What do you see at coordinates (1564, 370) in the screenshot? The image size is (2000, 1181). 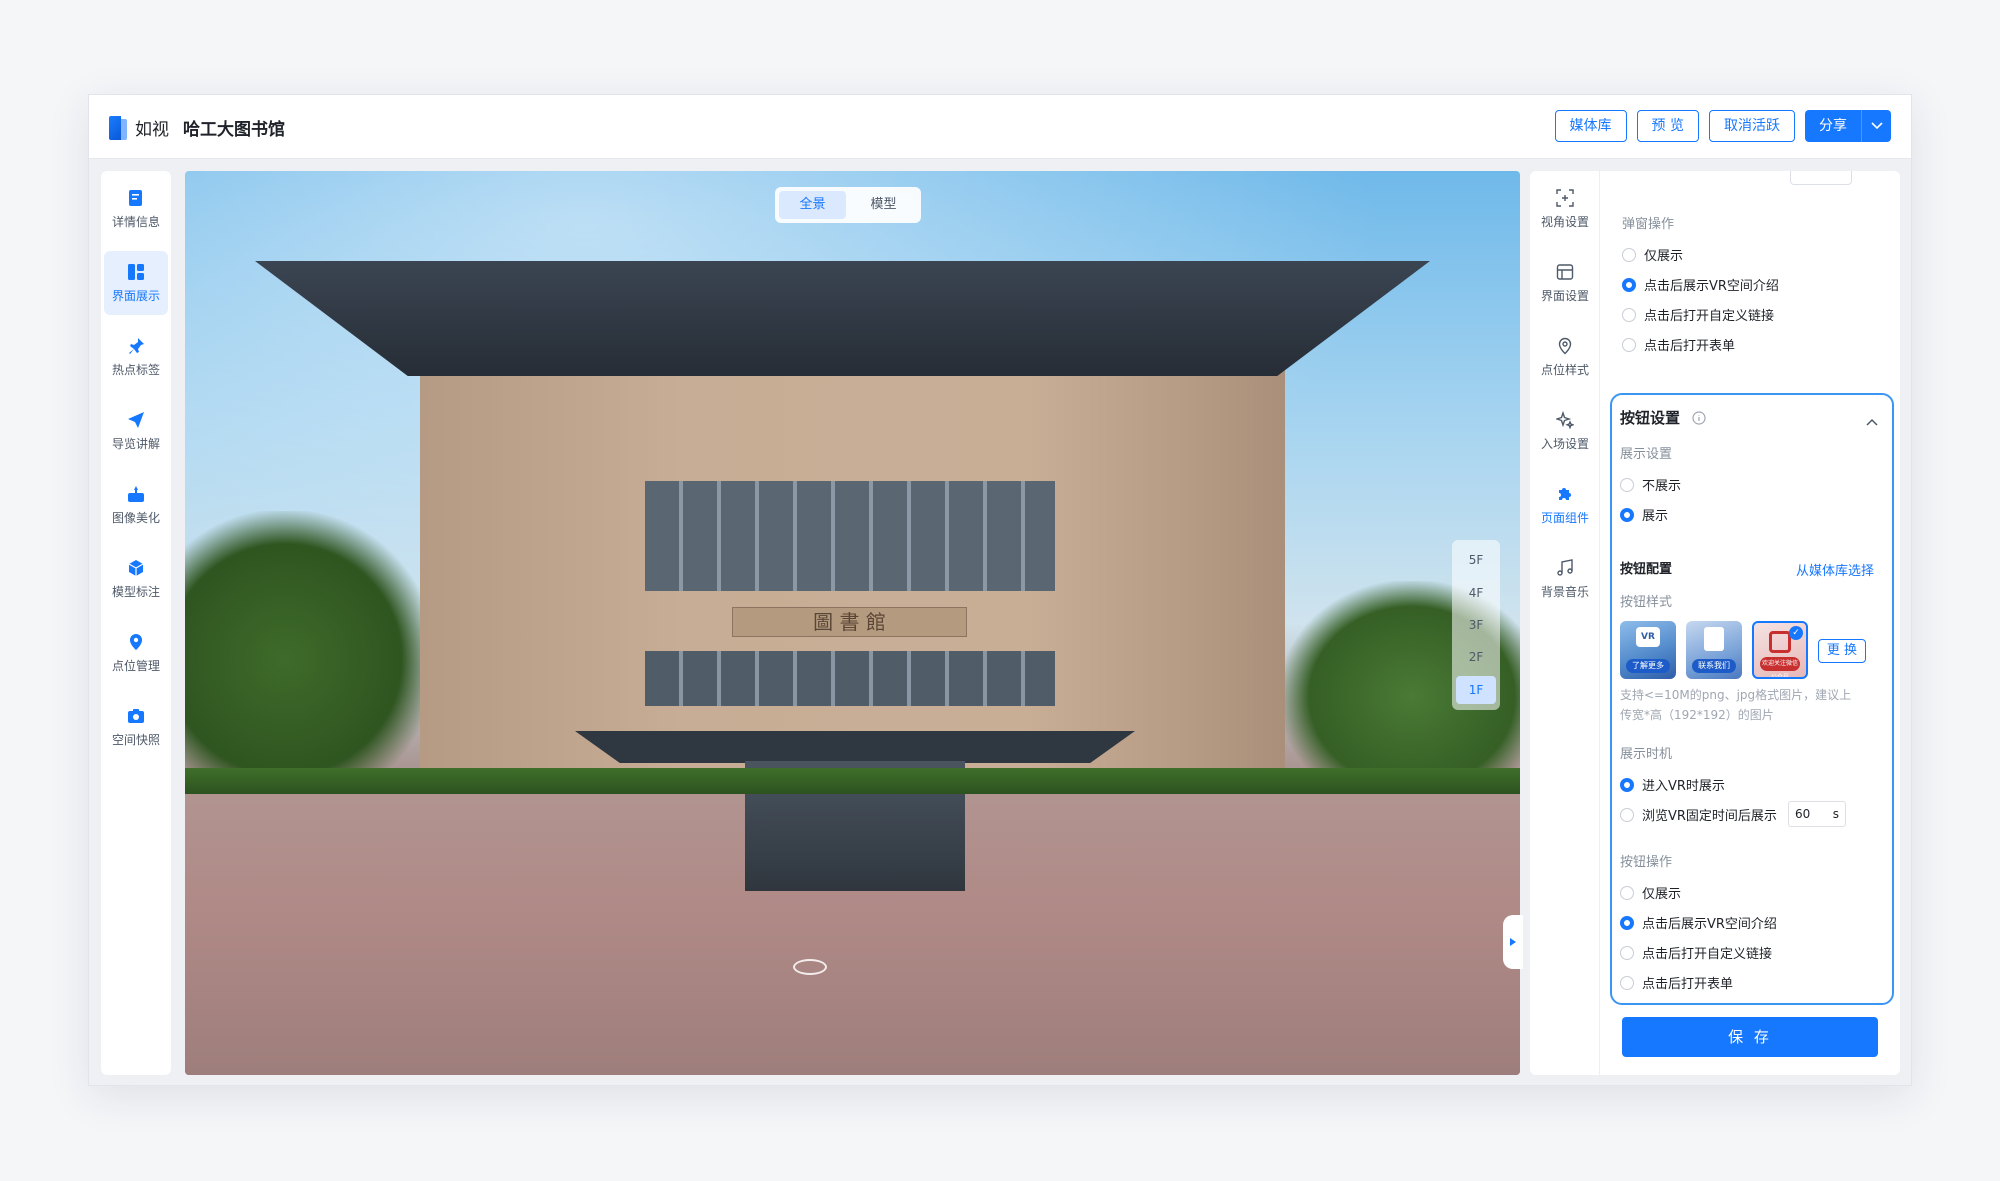 I see `category-label: 点位样式` at bounding box center [1564, 370].